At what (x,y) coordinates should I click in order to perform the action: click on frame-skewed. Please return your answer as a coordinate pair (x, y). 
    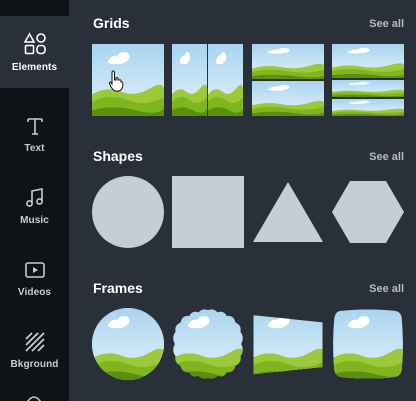
    Looking at the image, I should click on (288, 344).